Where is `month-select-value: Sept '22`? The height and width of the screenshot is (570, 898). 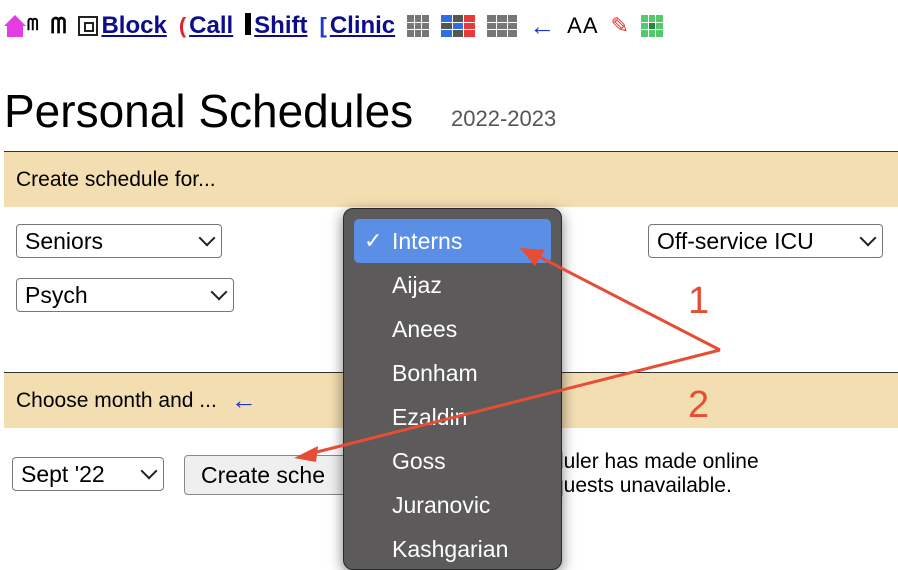 month-select-value: Sept '22 is located at coordinates (63, 473).